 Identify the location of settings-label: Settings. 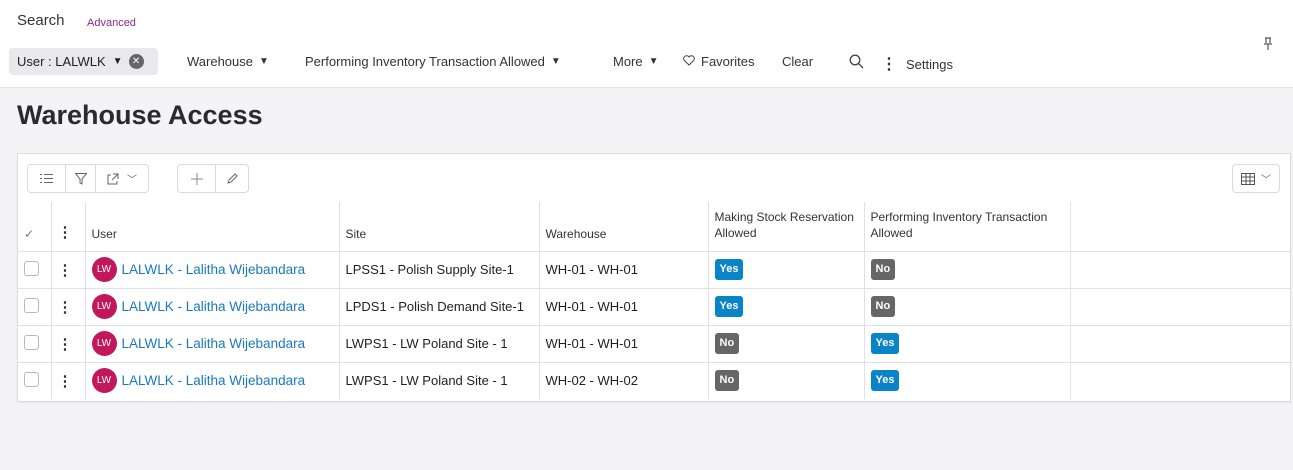
(929, 64).